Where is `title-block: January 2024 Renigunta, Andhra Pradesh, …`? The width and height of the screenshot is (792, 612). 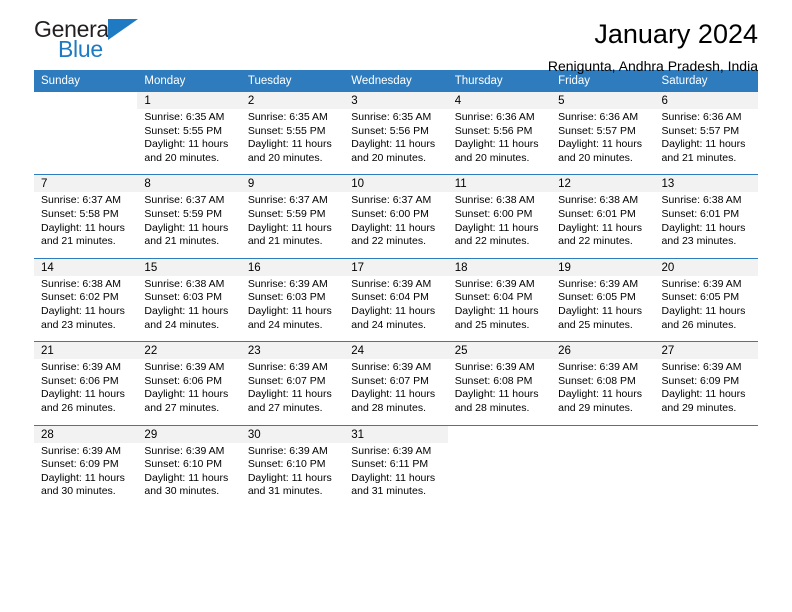
title-block: January 2024 Renigunta, Andhra Pradesh, … is located at coordinates (653, 46).